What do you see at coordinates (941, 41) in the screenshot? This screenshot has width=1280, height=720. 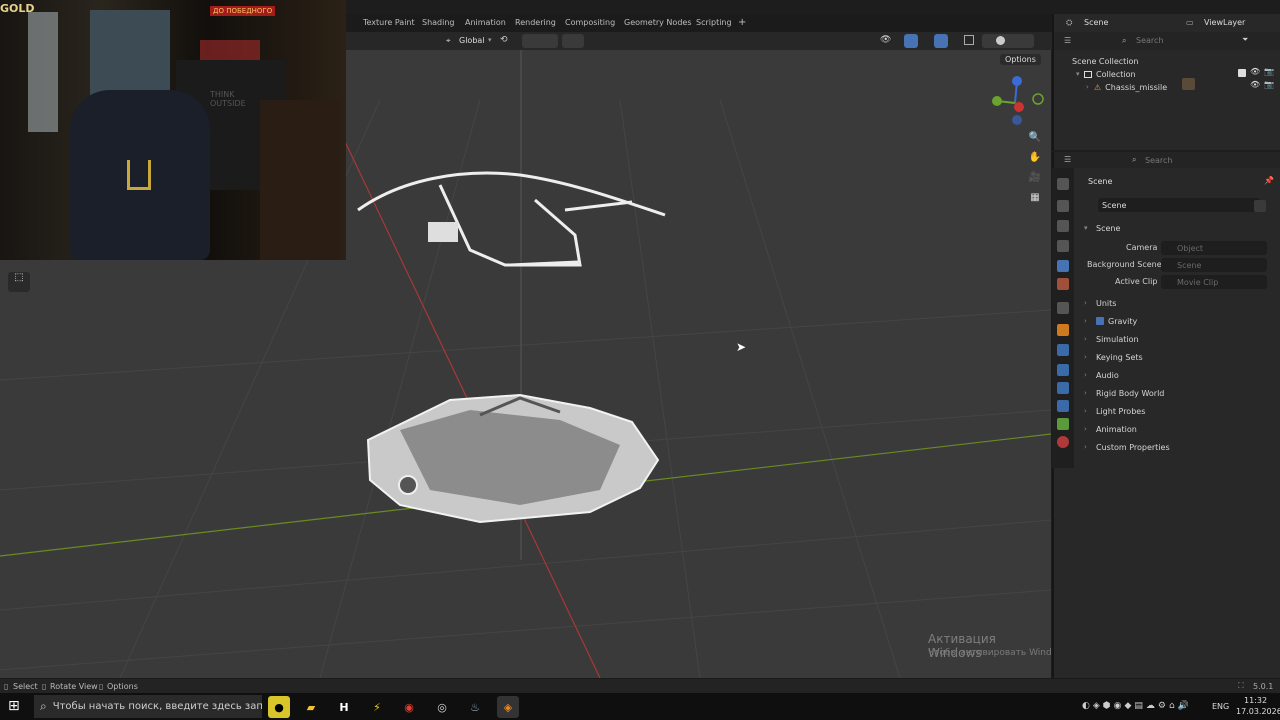 I see `overlay-toggle` at bounding box center [941, 41].